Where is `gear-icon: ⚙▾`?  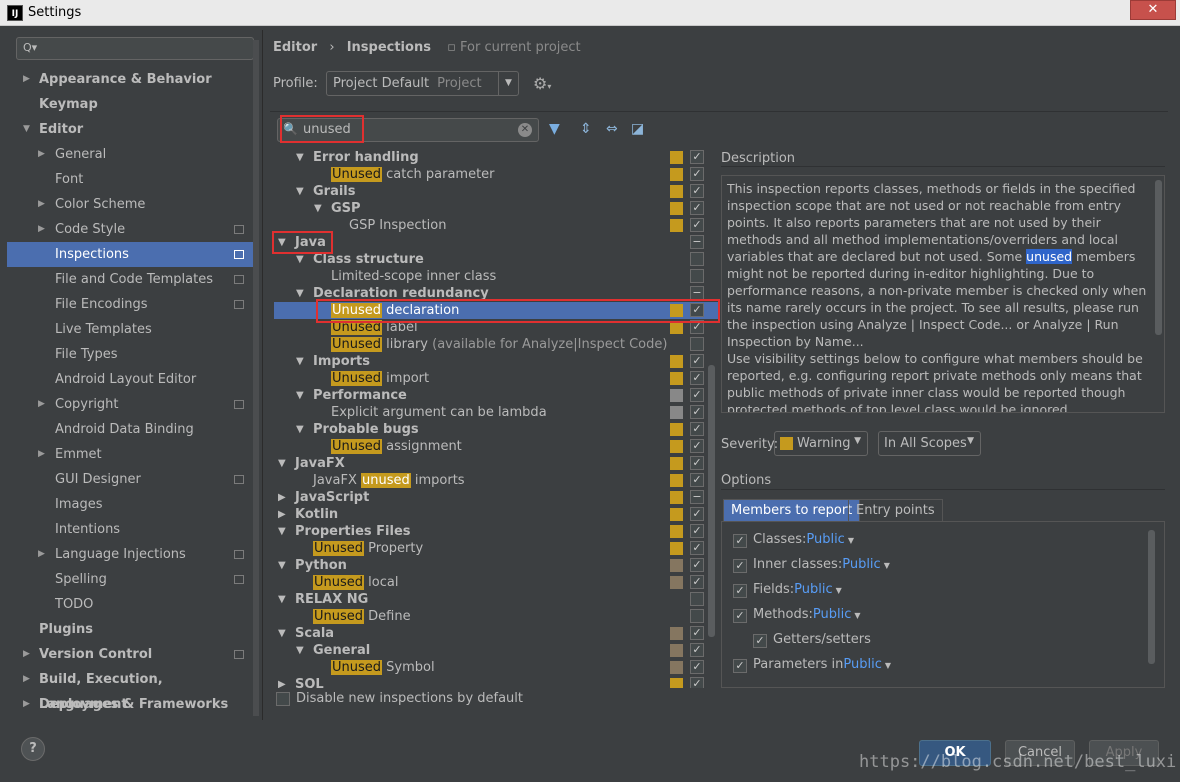 gear-icon: ⚙▾ is located at coordinates (542, 83).